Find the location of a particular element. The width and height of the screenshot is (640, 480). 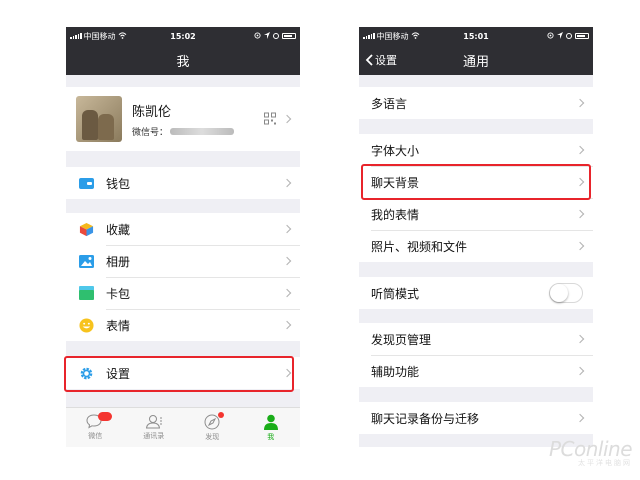

features-section: 收藏 相册 卡包 表情 is located at coordinates (183, 277).